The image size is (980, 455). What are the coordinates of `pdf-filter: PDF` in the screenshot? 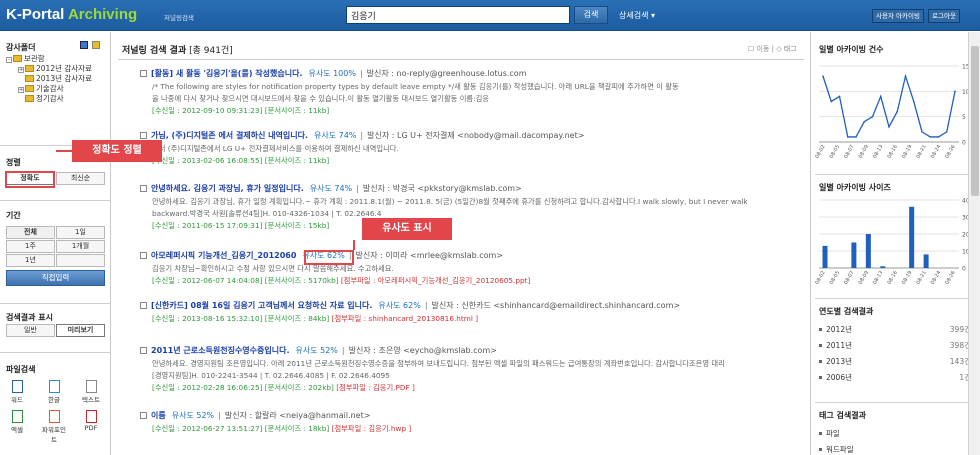 It's located at (91, 423).